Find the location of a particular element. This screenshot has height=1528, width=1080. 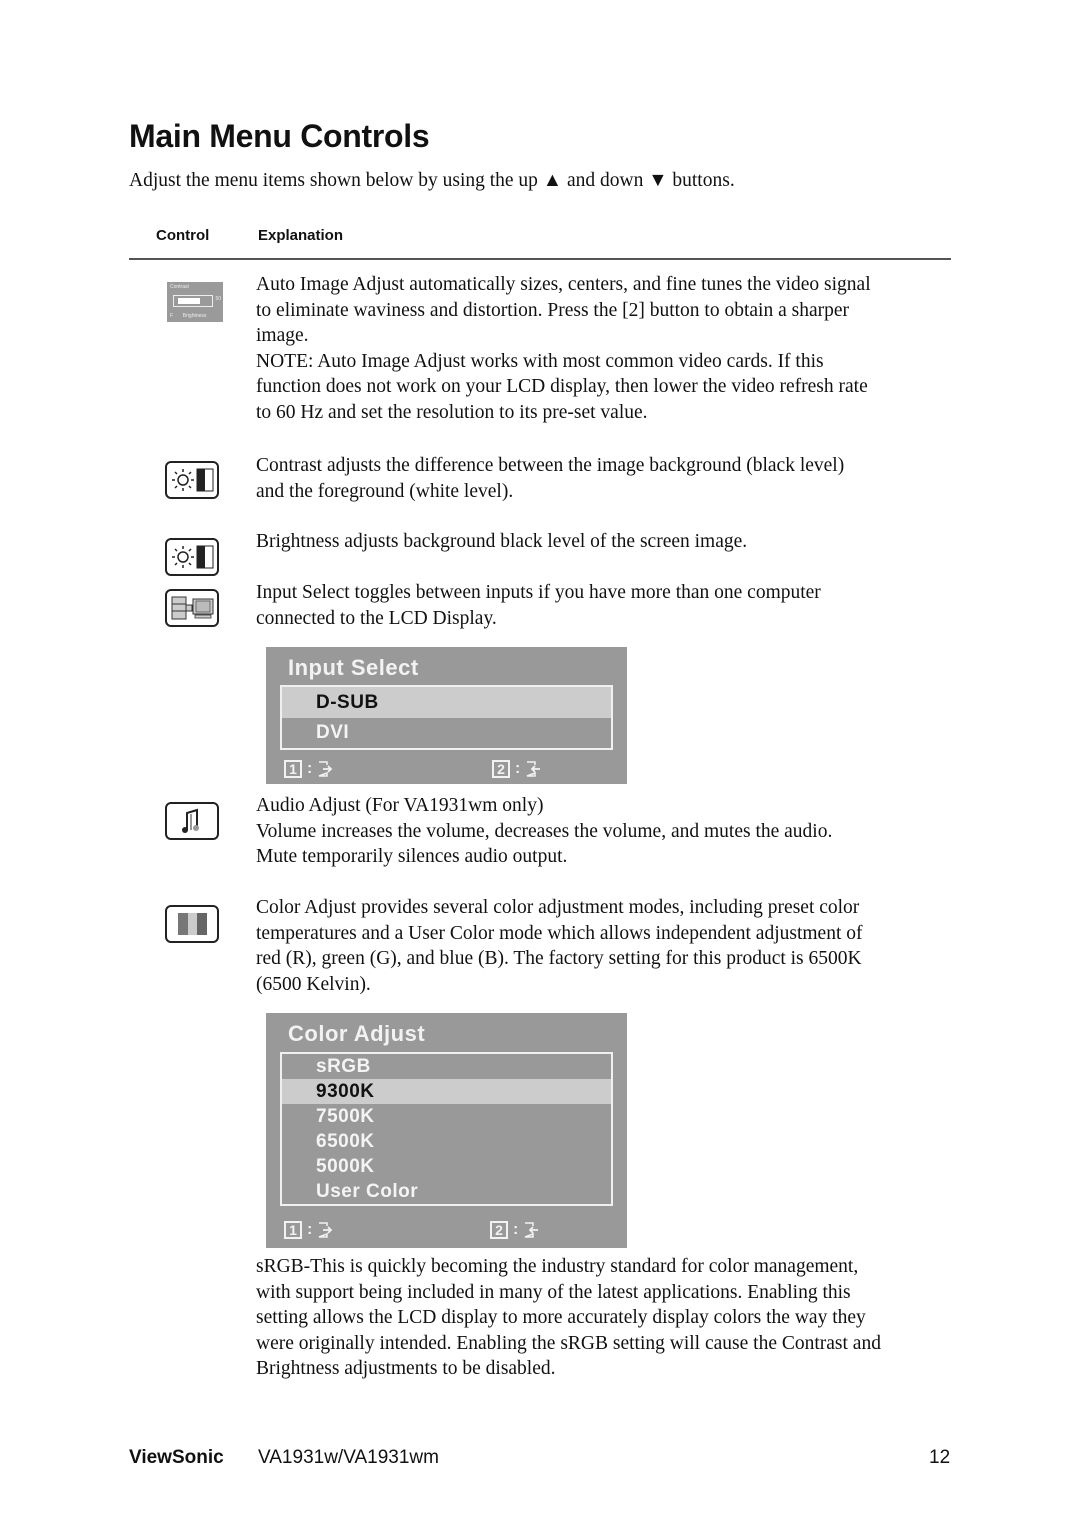

thumb-value: 50 is located at coordinates (218, 299).